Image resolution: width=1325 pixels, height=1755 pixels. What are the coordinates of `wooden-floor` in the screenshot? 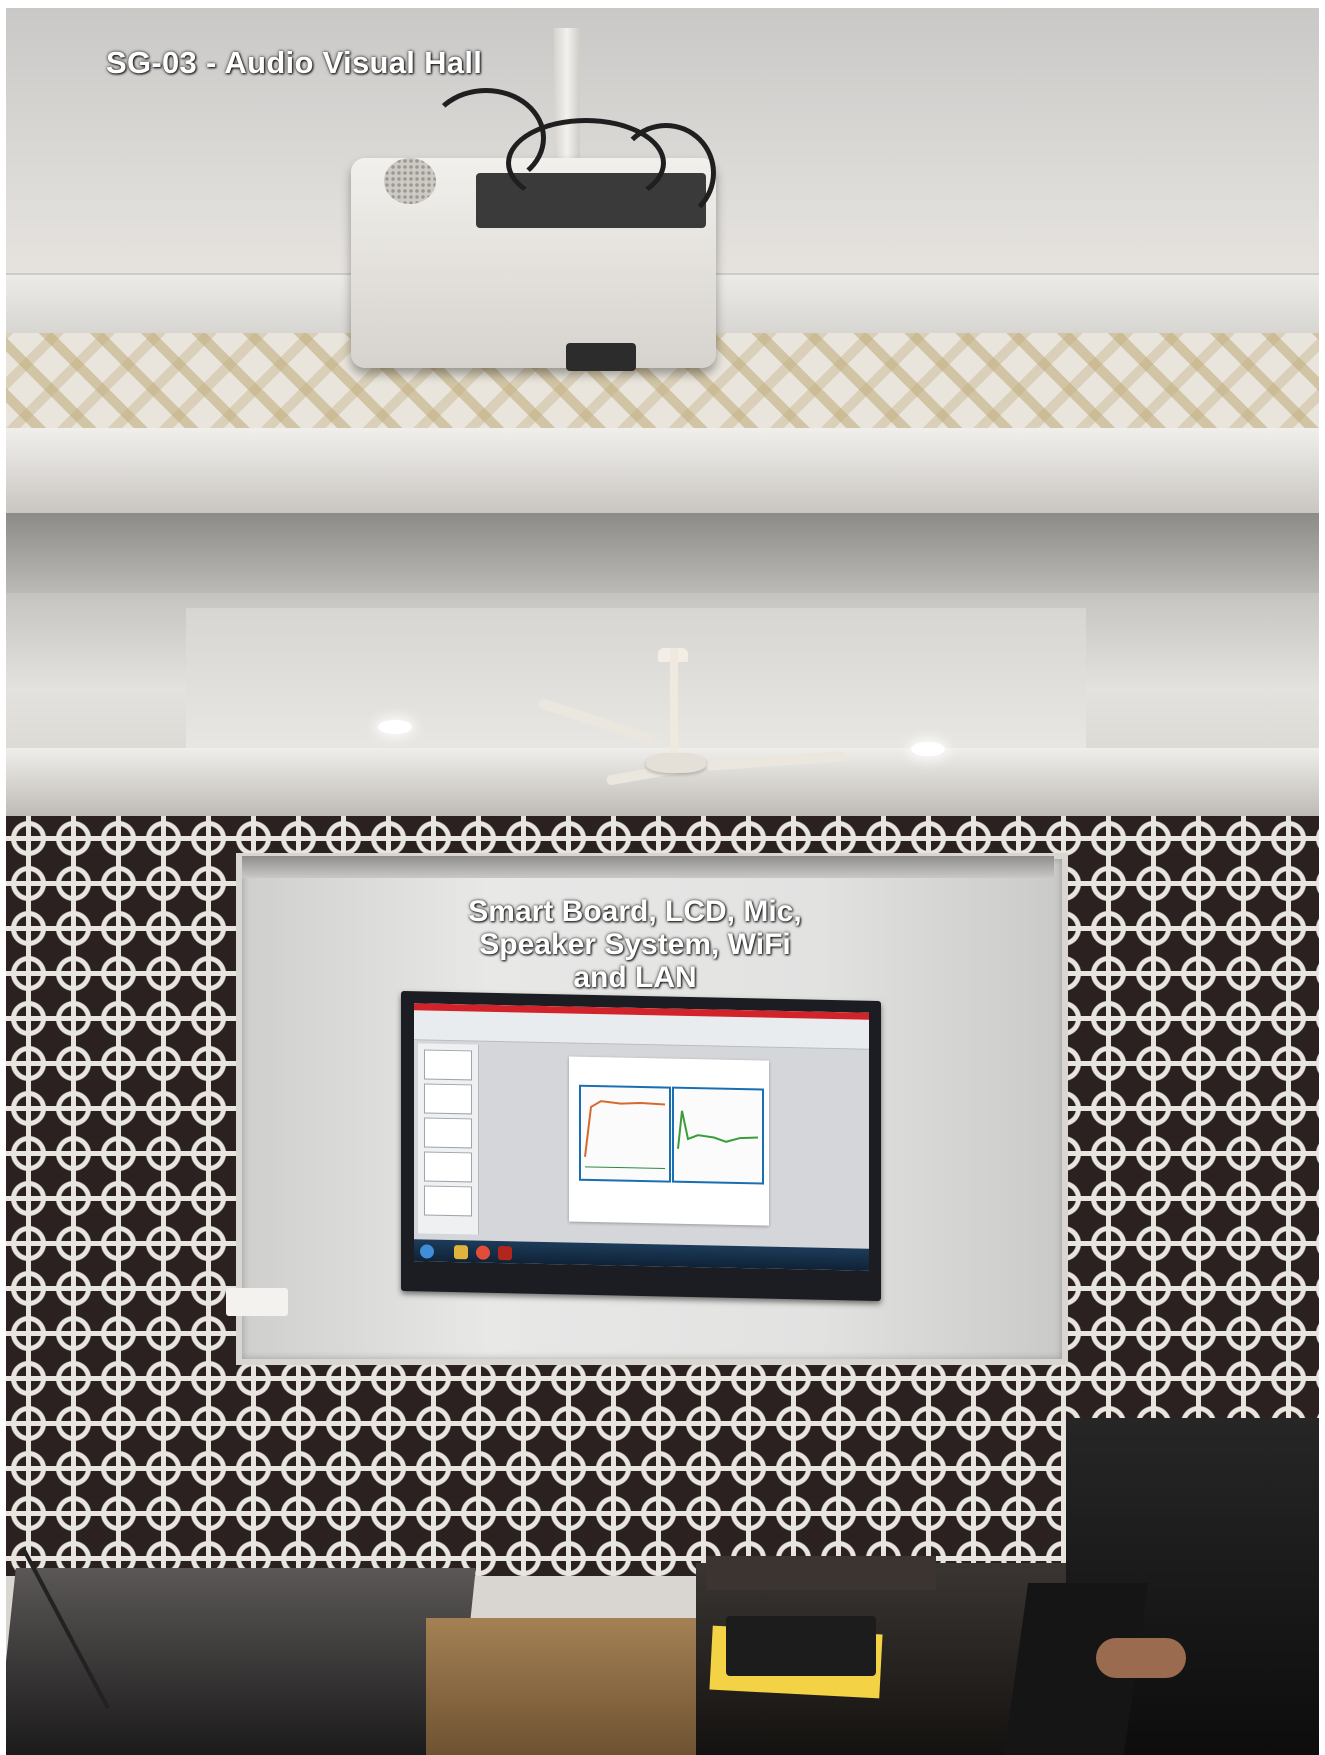 It's located at (576, 1686).